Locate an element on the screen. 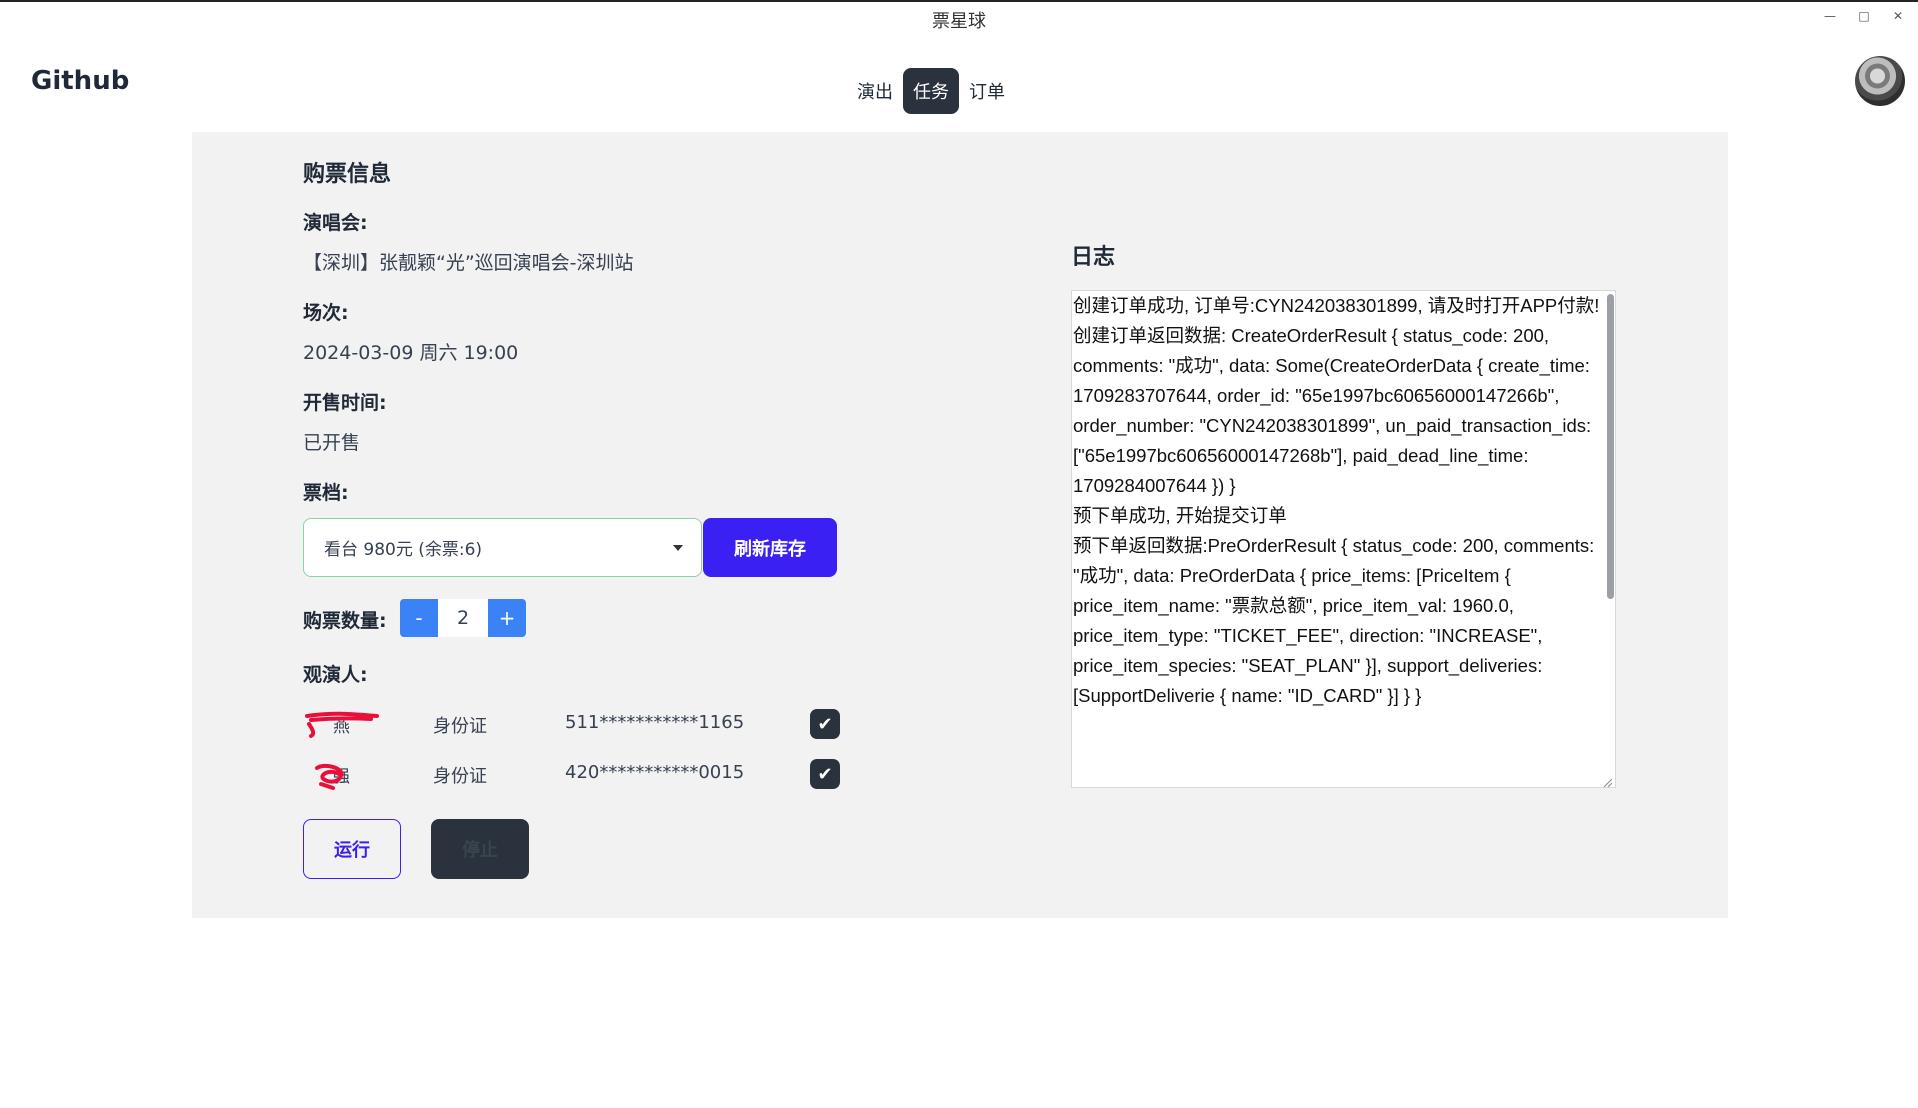  viewer-row: 燕 身份证 511***********1165 ✔ is located at coordinates (573, 724).